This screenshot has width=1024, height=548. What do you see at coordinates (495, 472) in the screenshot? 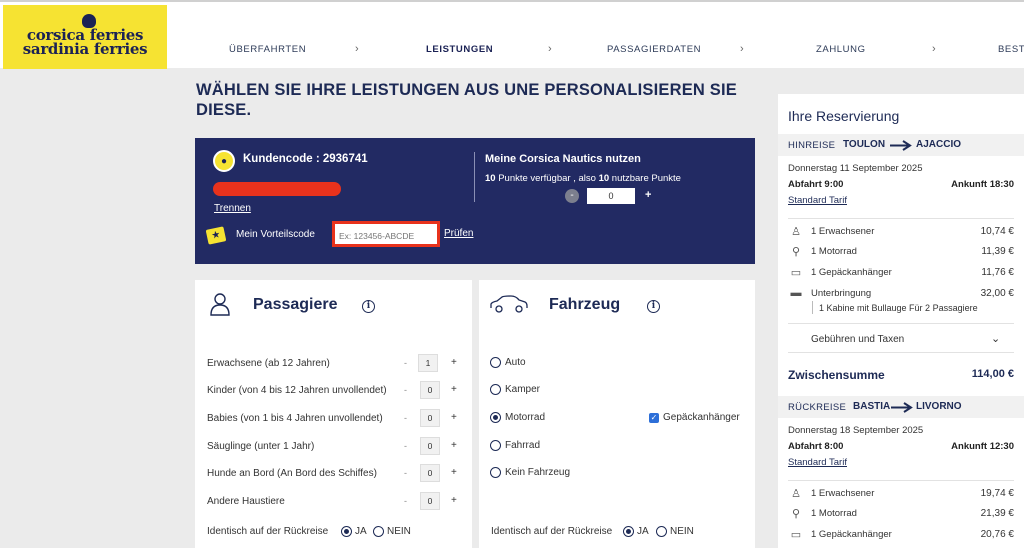
I see `vehicle-radio-none` at bounding box center [495, 472].